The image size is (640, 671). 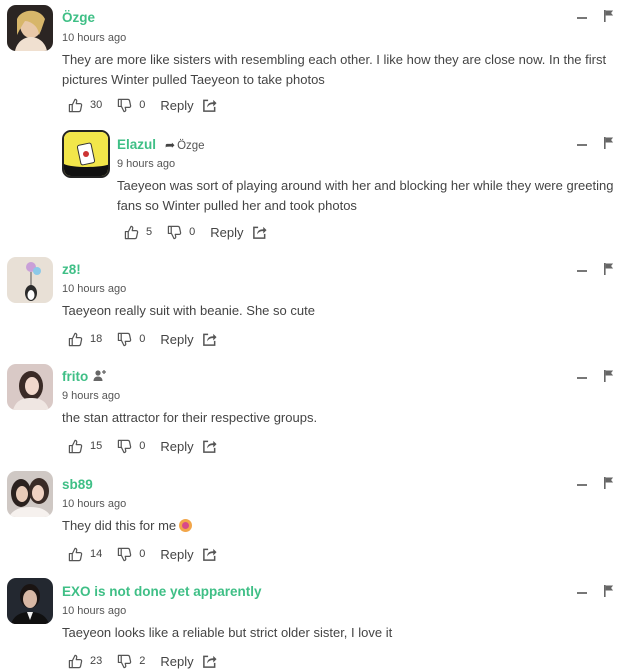 I want to click on username: z8!, so click(x=71, y=269).